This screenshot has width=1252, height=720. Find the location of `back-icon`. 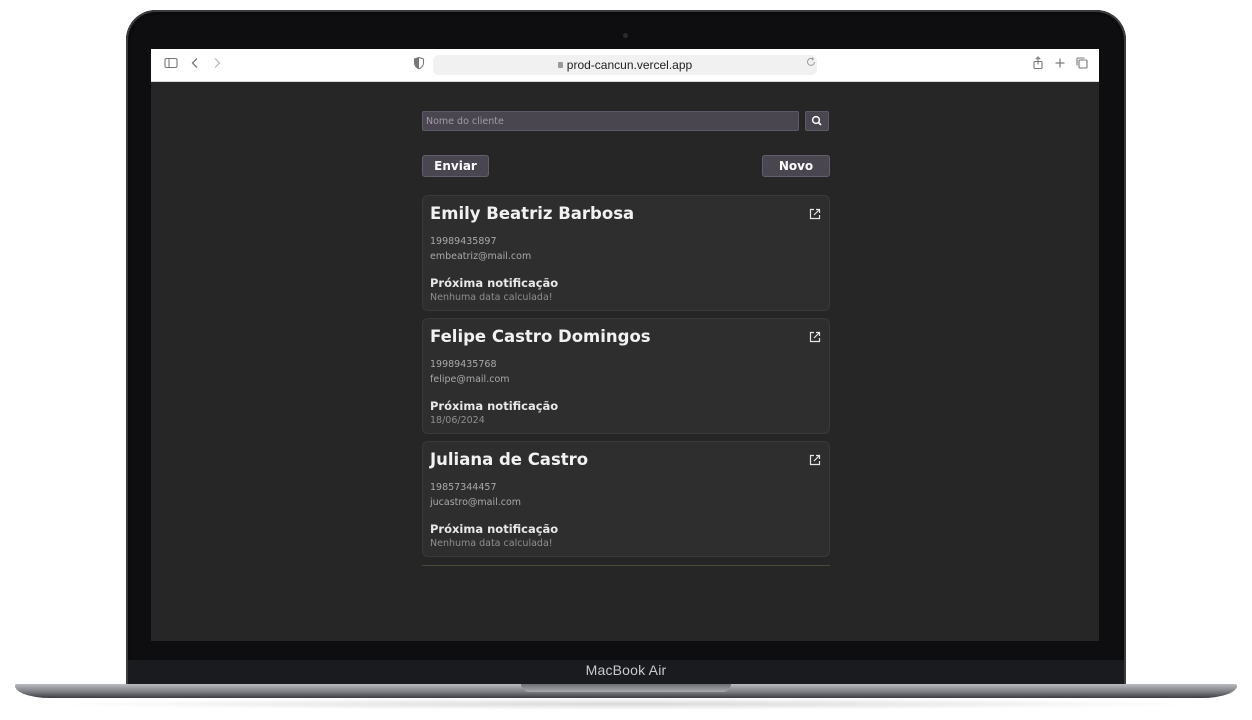

back-icon is located at coordinates (195, 64).